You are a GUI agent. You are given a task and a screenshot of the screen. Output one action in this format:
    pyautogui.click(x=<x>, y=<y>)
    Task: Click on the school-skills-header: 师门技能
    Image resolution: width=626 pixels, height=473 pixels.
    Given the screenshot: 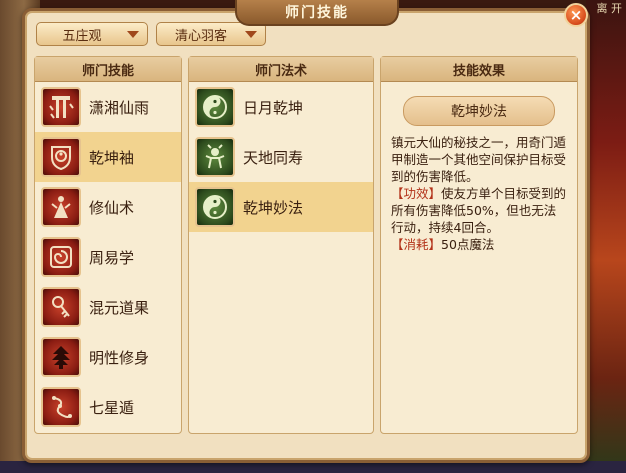 What is the action you would take?
    pyautogui.click(x=108, y=69)
    